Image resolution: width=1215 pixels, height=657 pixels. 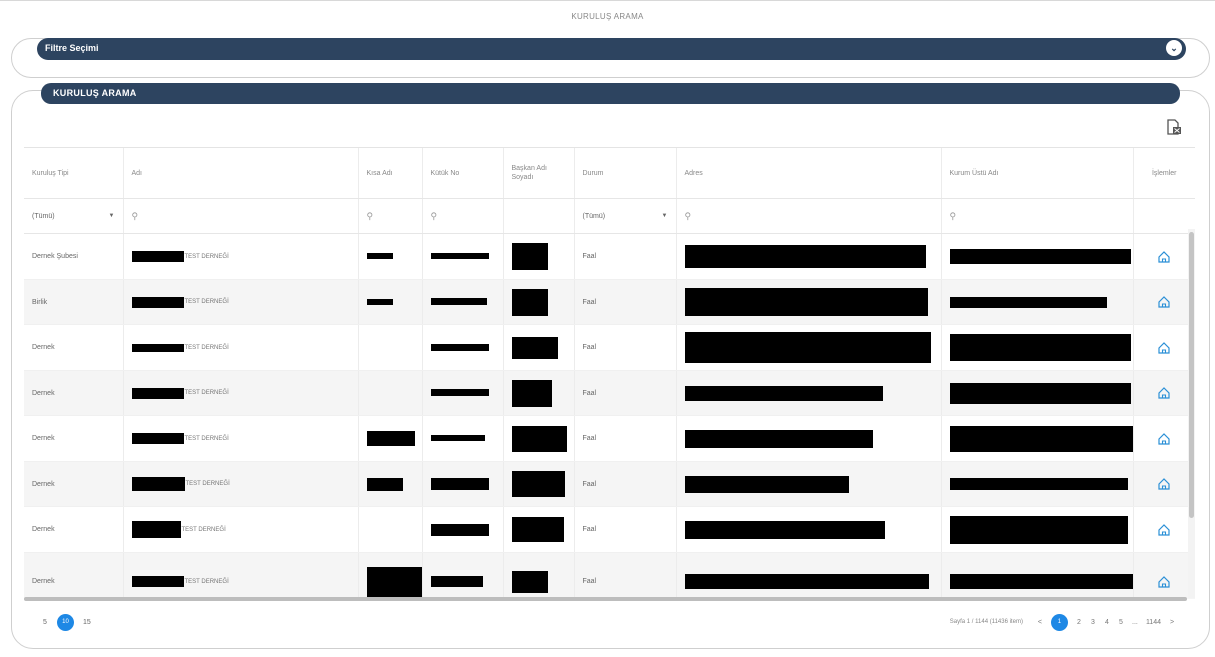 What do you see at coordinates (1174, 48) in the screenshot?
I see `chevron-down-icon: ⌄` at bounding box center [1174, 48].